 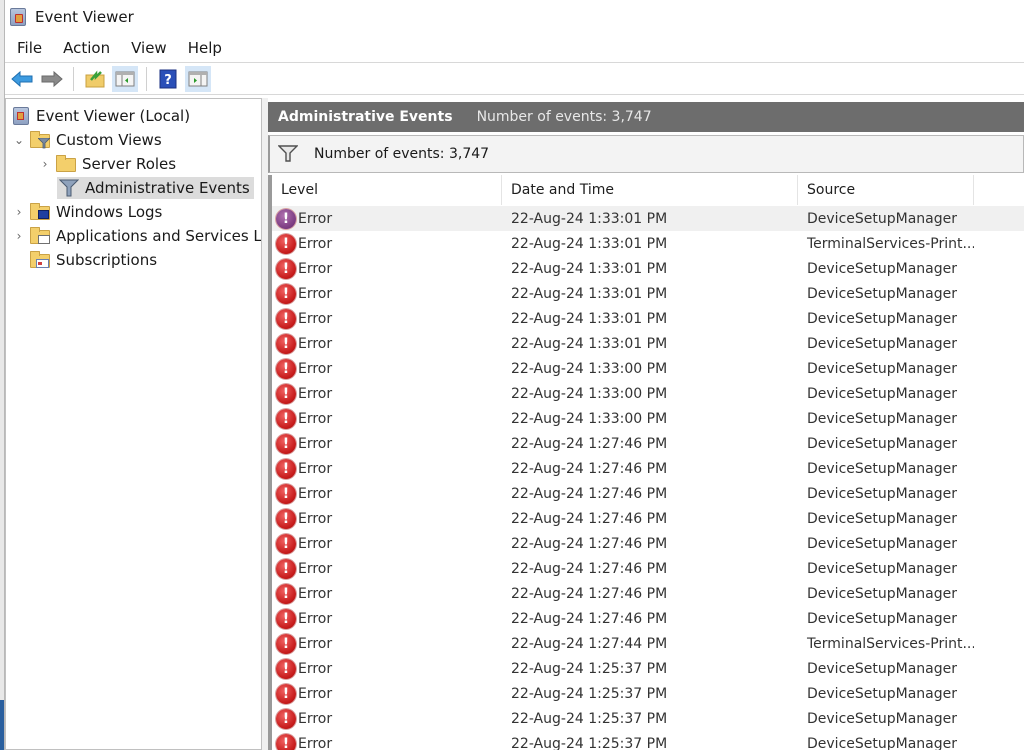 What do you see at coordinates (387, 190) in the screenshot?
I see `column-header-level: Level` at bounding box center [387, 190].